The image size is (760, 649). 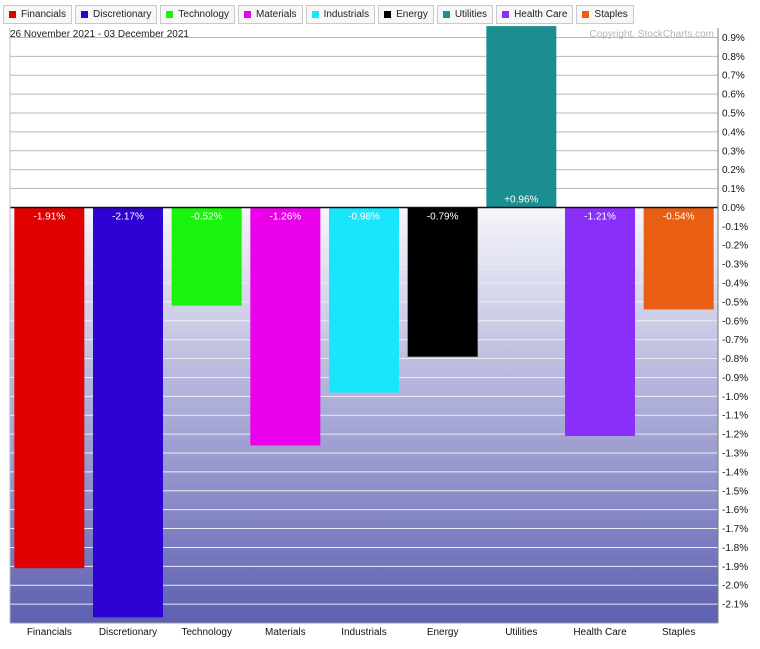 I want to click on y-tick-label: -1.5%, so click(x=735, y=491).